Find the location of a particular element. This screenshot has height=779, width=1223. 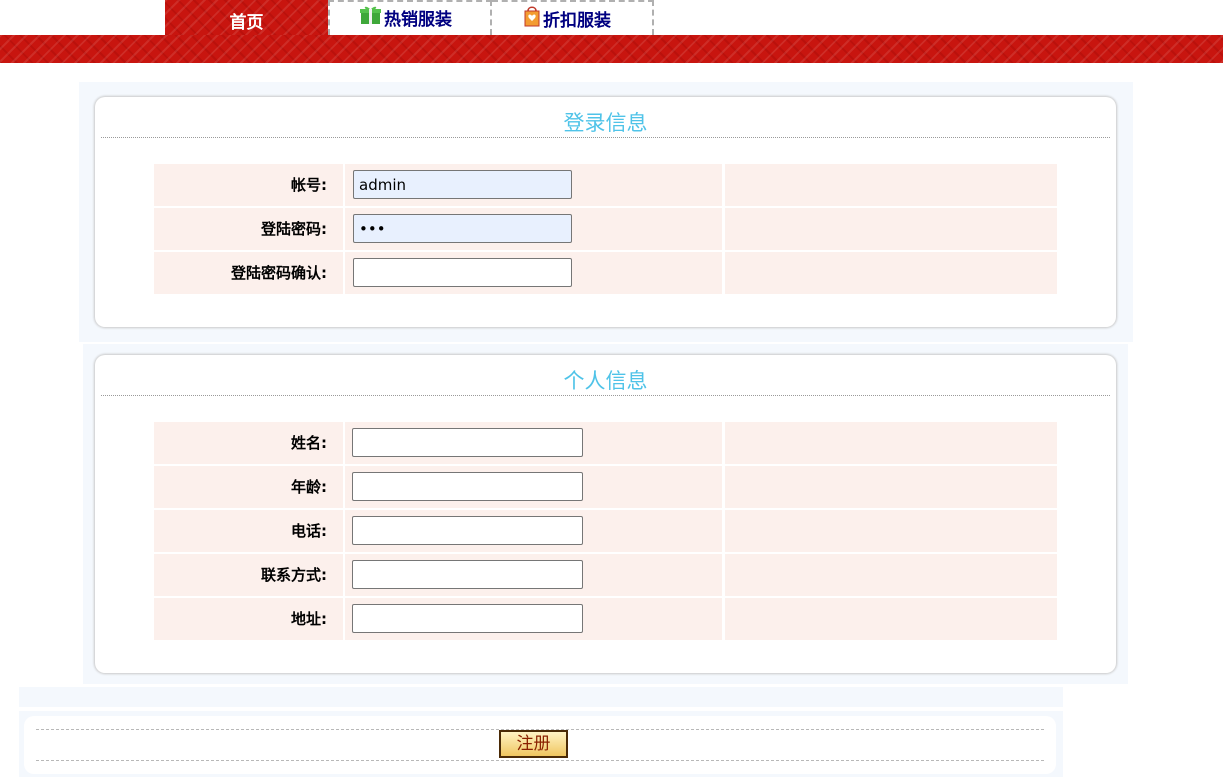

form-row-name: 姓名: is located at coordinates (605, 444).